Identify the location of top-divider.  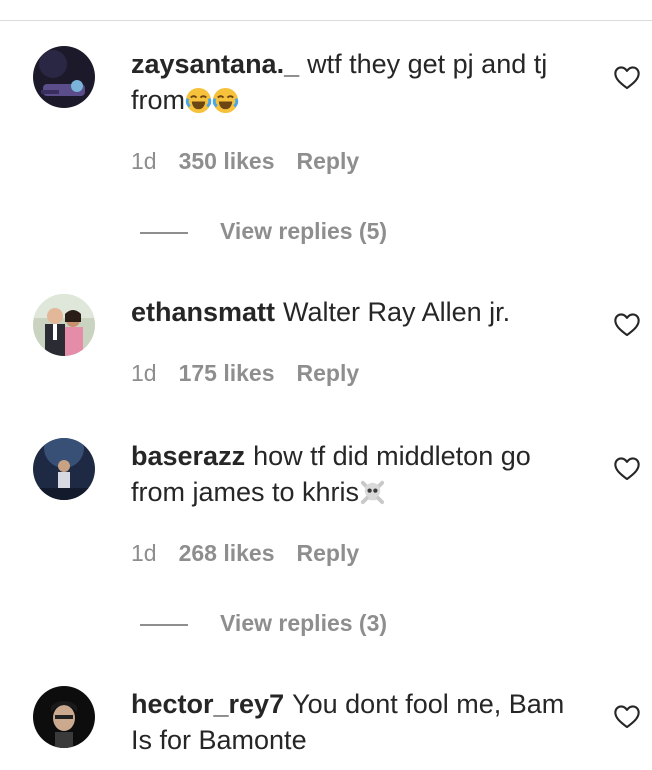
(326, 20).